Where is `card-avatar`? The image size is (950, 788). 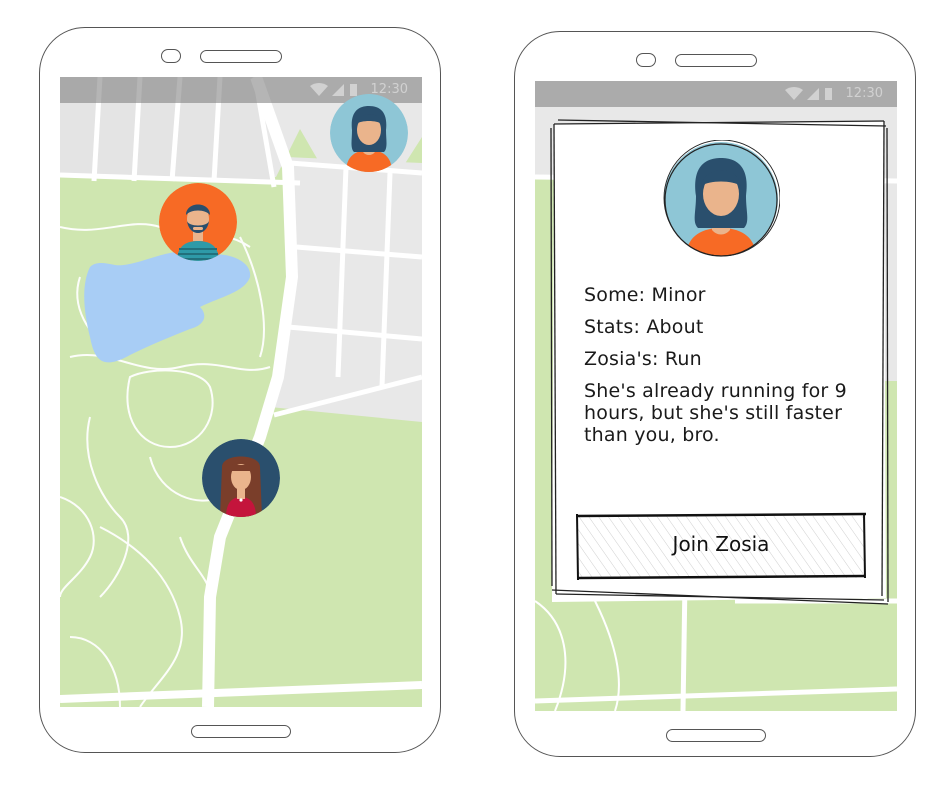
card-avatar is located at coordinates (721, 198).